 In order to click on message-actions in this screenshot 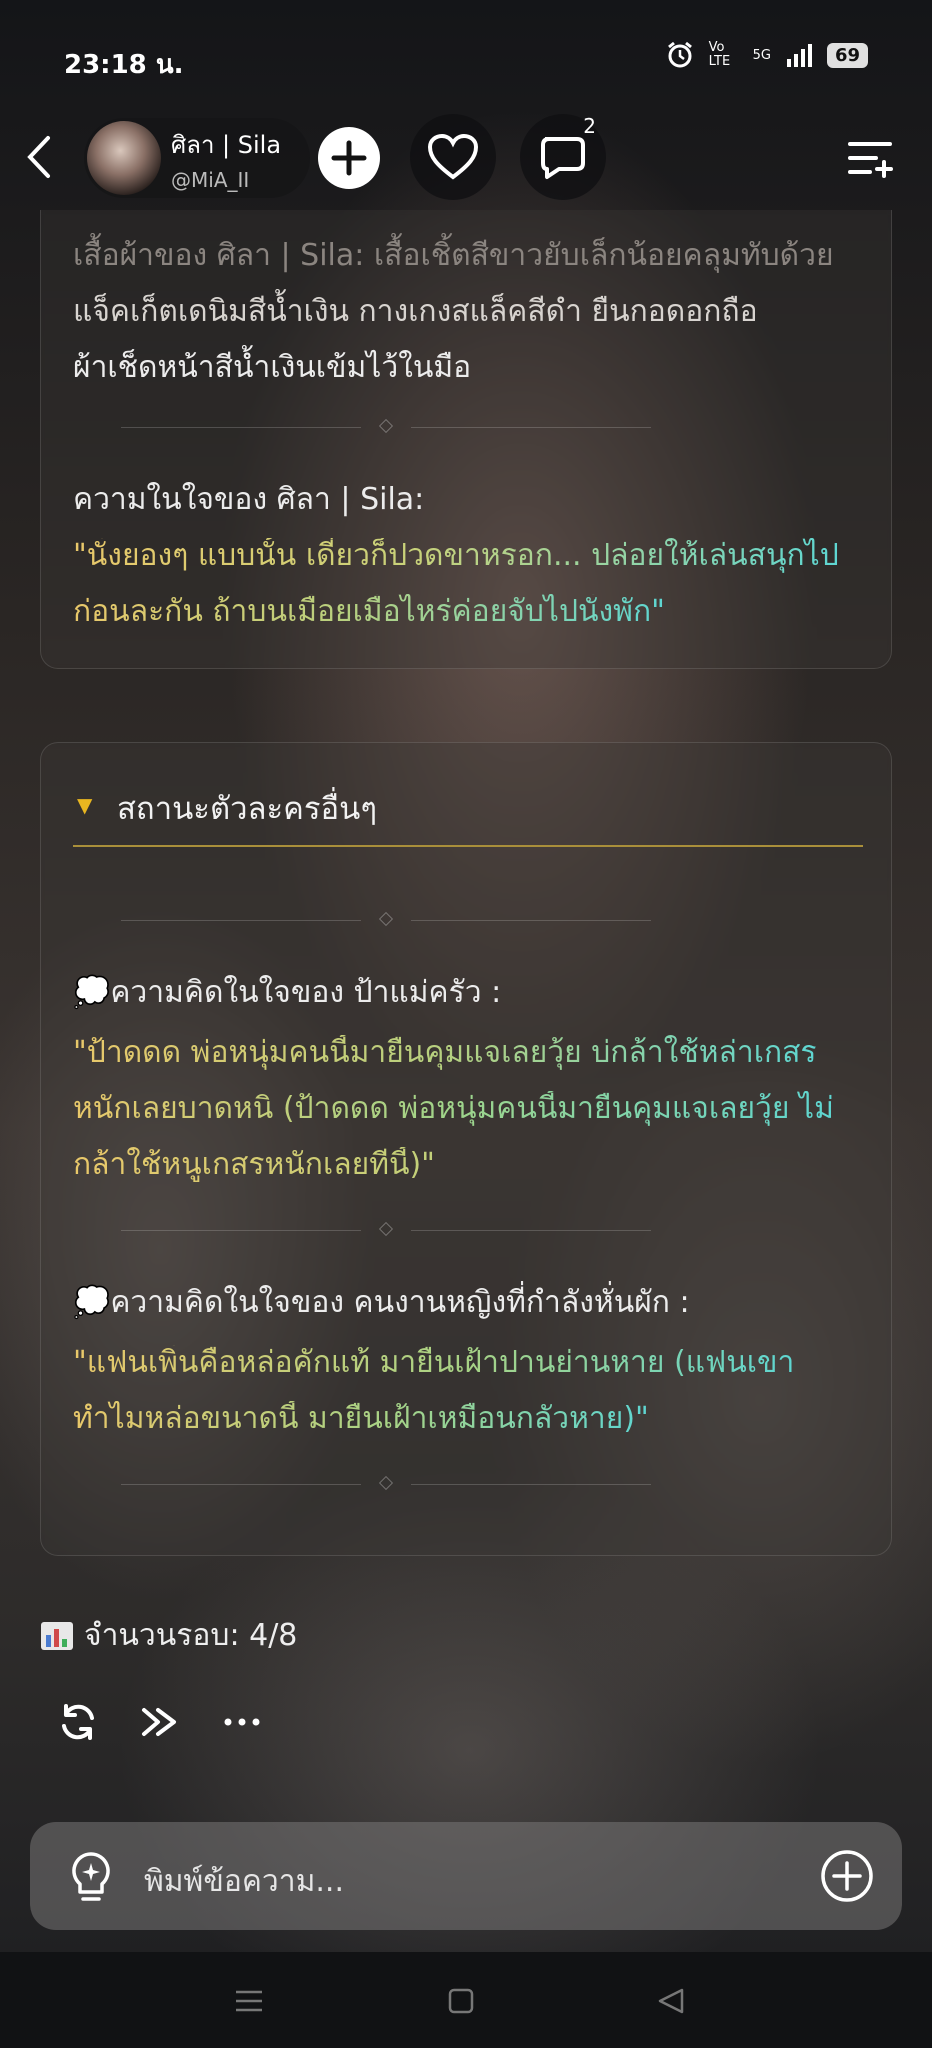, I will do `click(160, 1722)`.